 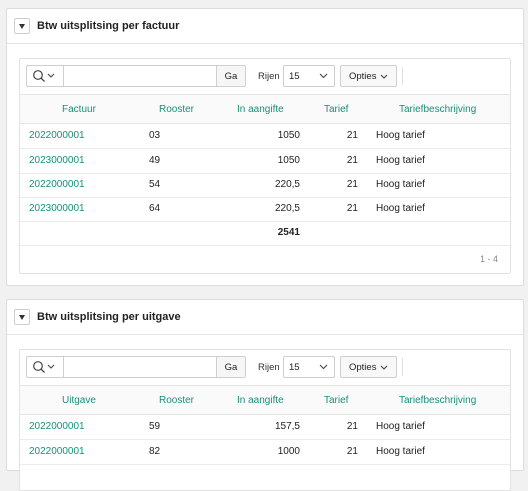 What do you see at coordinates (488, 259) in the screenshot?
I see `pagination-info: 1 - 4` at bounding box center [488, 259].